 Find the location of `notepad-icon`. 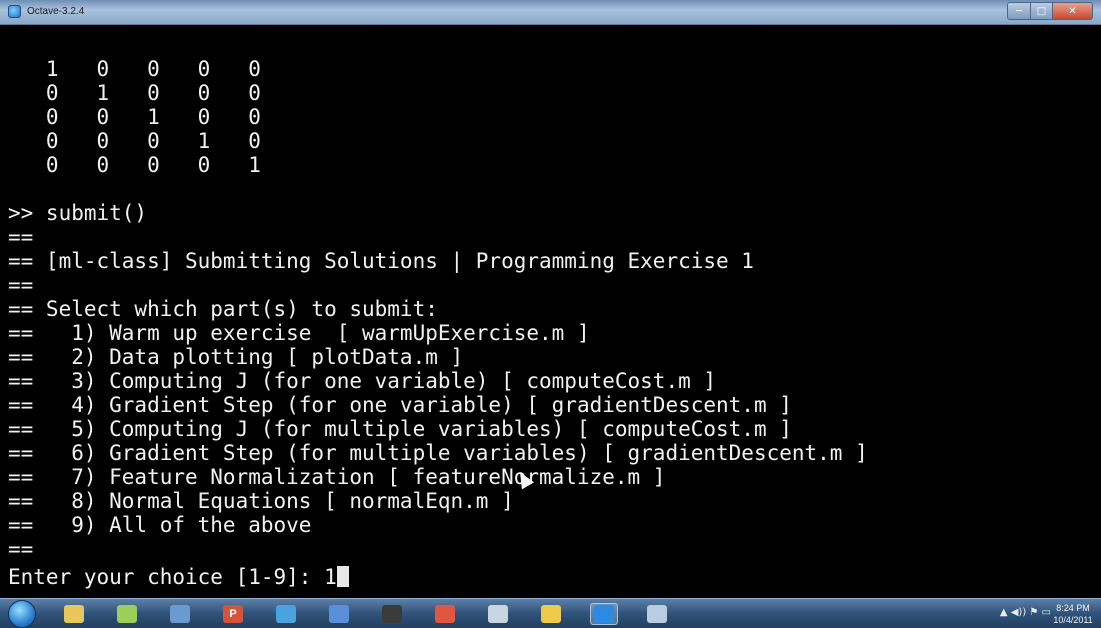

notepad-icon is located at coordinates (127, 614).